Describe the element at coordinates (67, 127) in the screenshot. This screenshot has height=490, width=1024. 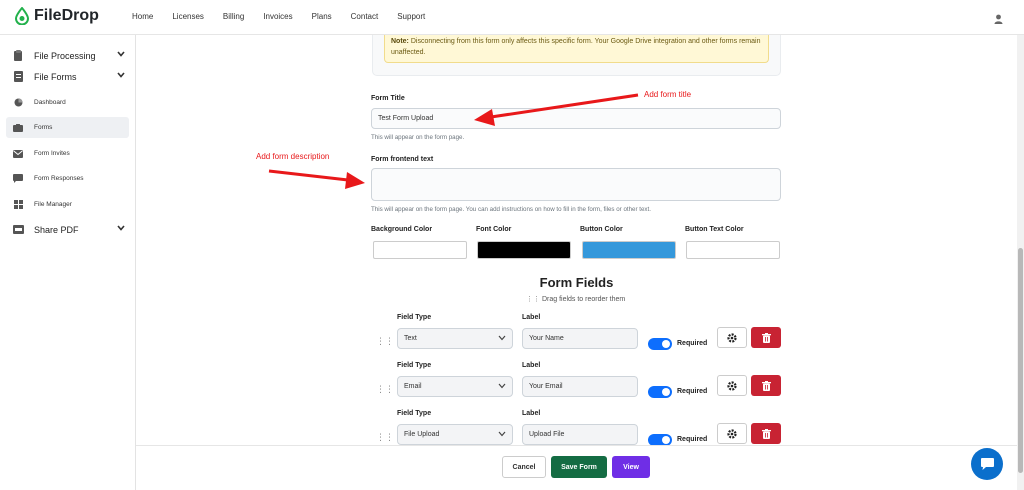
I see `sidebar-item-forms: Forms` at that location.